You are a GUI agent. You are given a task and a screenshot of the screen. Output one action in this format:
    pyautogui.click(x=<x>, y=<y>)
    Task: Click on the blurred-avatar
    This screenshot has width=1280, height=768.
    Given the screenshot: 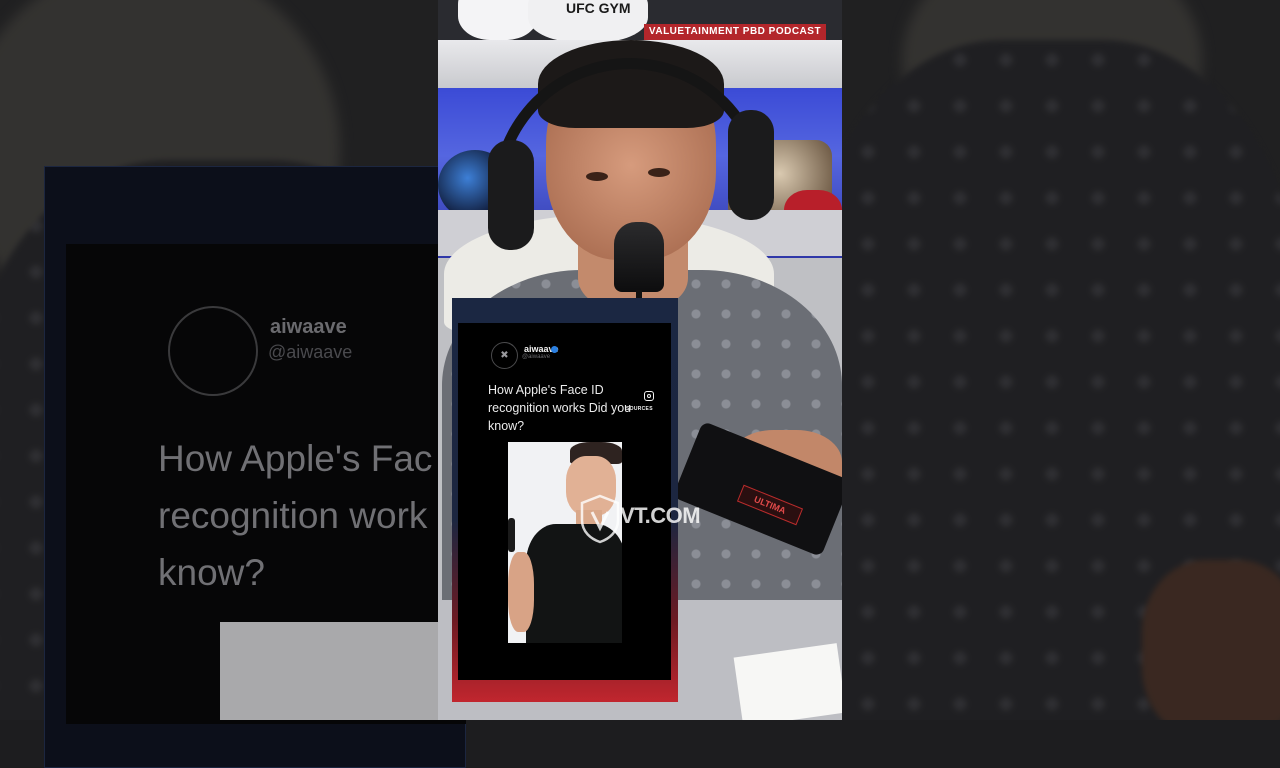 What is the action you would take?
    pyautogui.click(x=213, y=351)
    